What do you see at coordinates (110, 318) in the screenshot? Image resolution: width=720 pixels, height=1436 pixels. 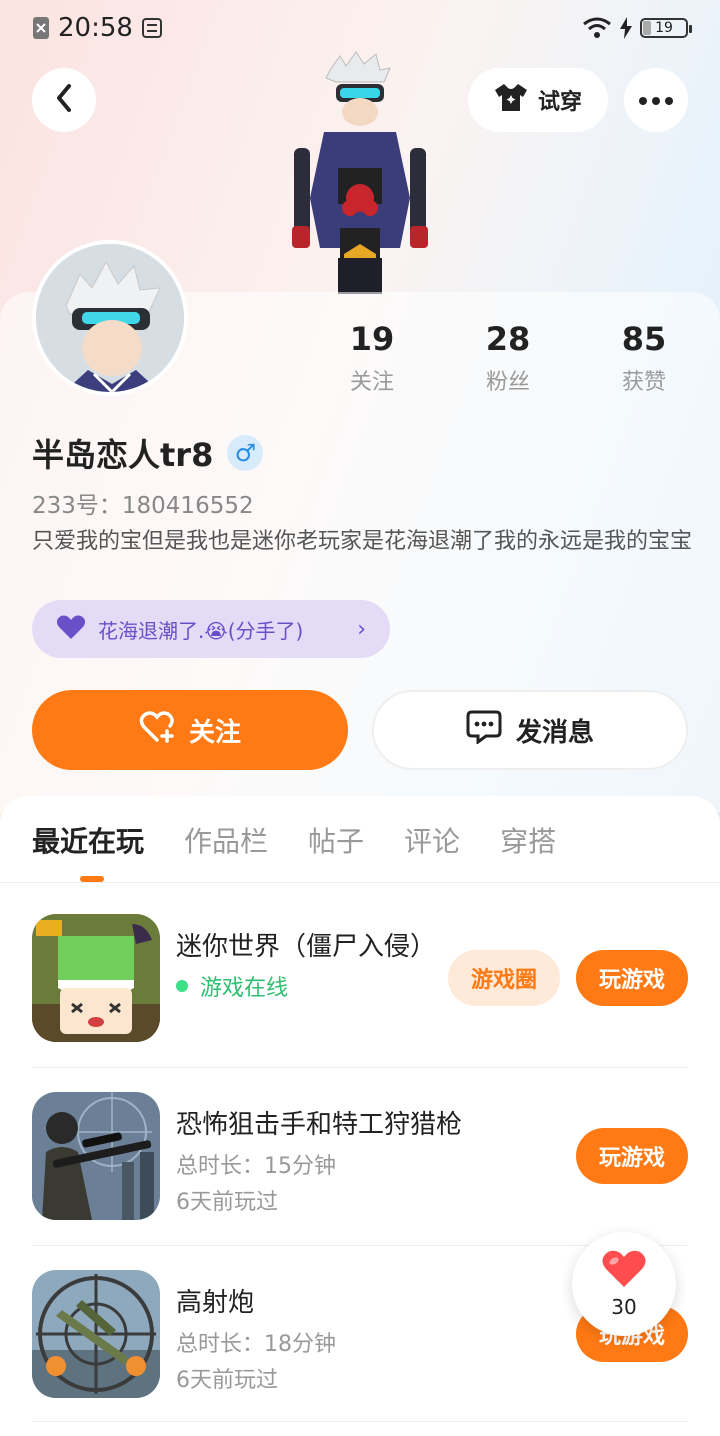 I see `avatar` at bounding box center [110, 318].